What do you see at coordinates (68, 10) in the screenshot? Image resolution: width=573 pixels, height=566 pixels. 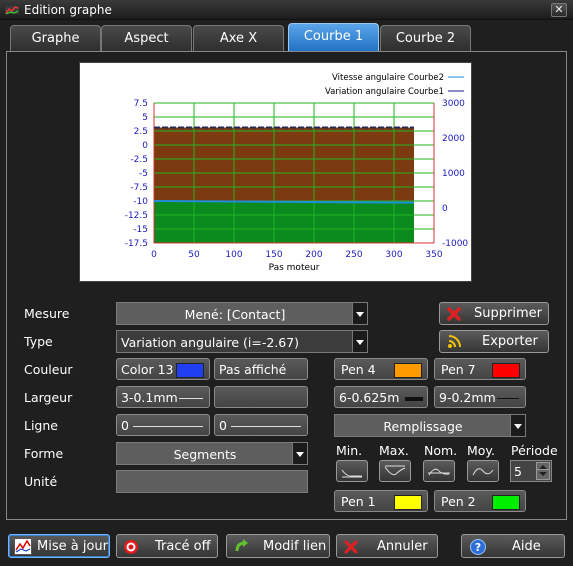 I see `window-title: Edition graphe` at bounding box center [68, 10].